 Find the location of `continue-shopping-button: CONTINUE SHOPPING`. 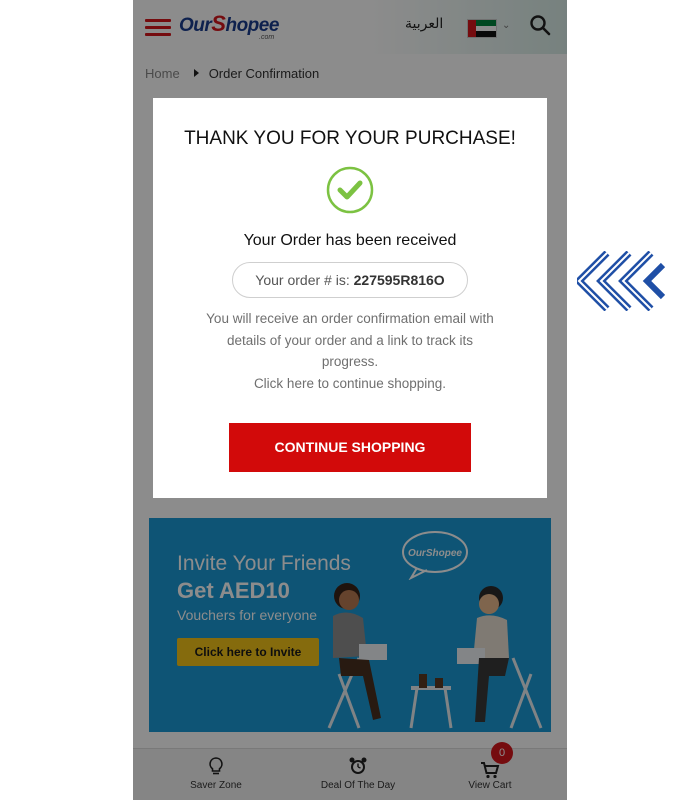

continue-shopping-button: CONTINUE SHOPPING is located at coordinates (350, 447).